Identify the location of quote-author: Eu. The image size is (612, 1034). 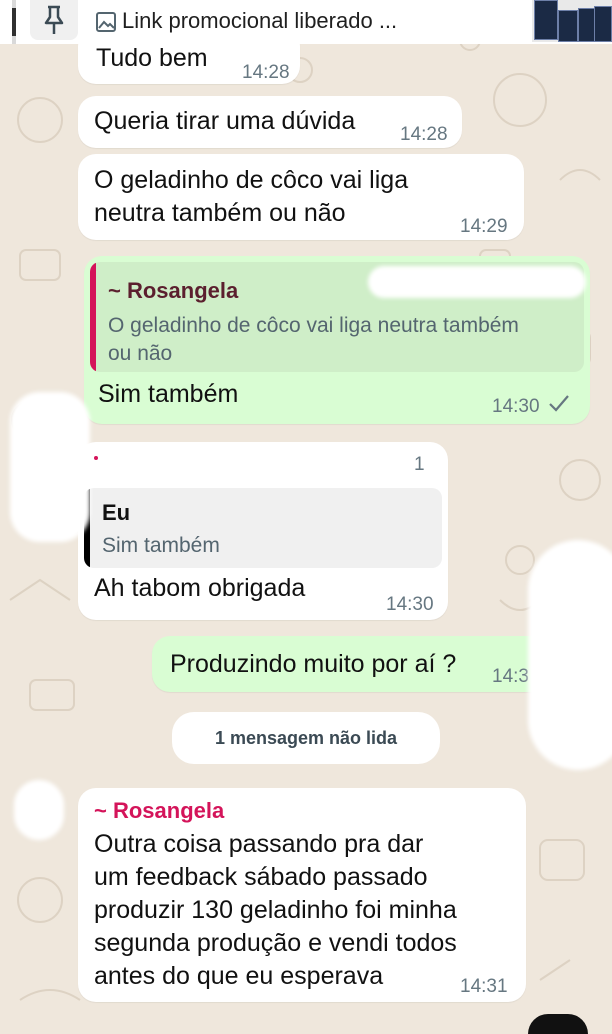
(116, 512).